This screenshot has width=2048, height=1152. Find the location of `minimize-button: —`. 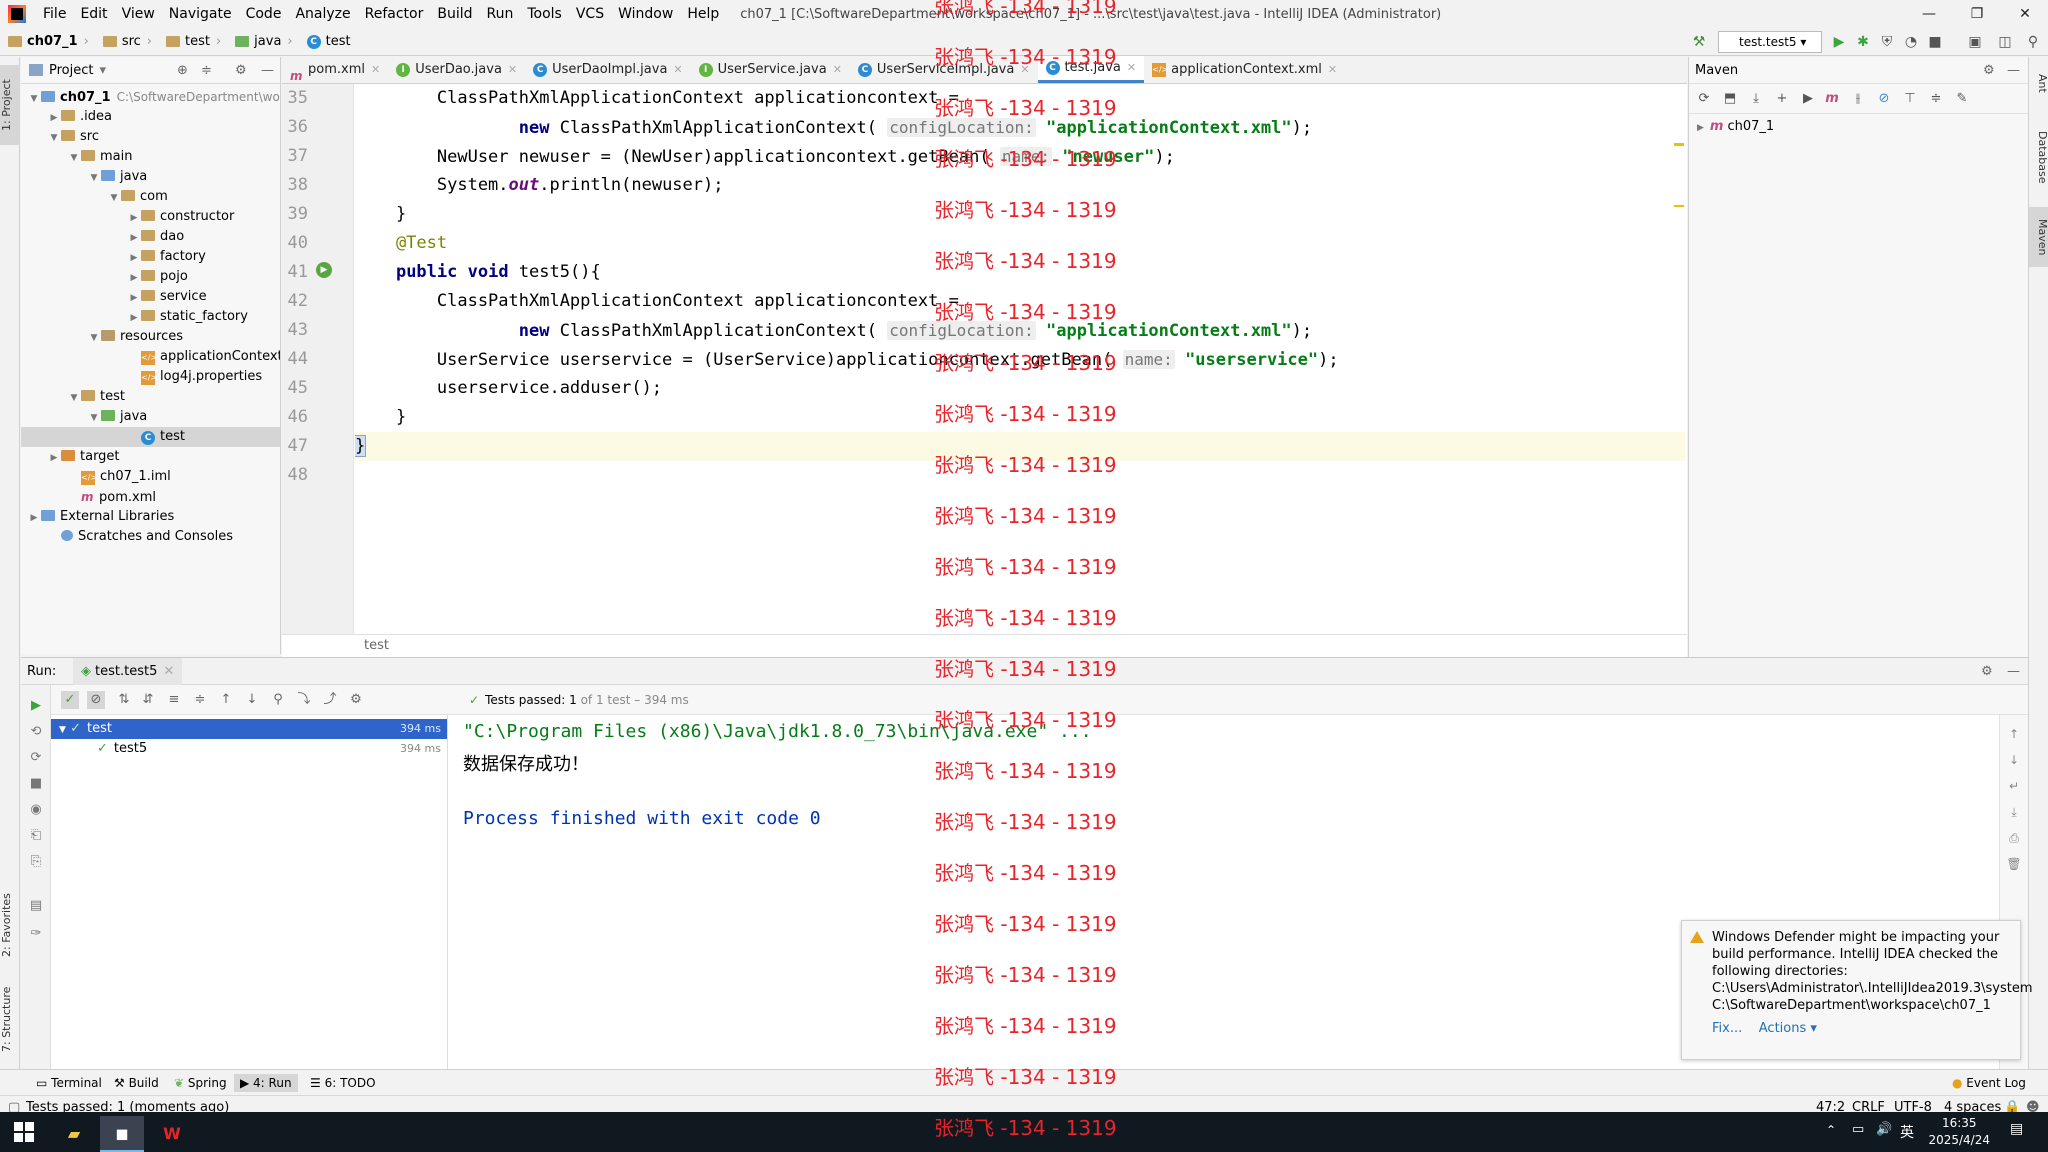

minimize-button: — is located at coordinates (1929, 14).